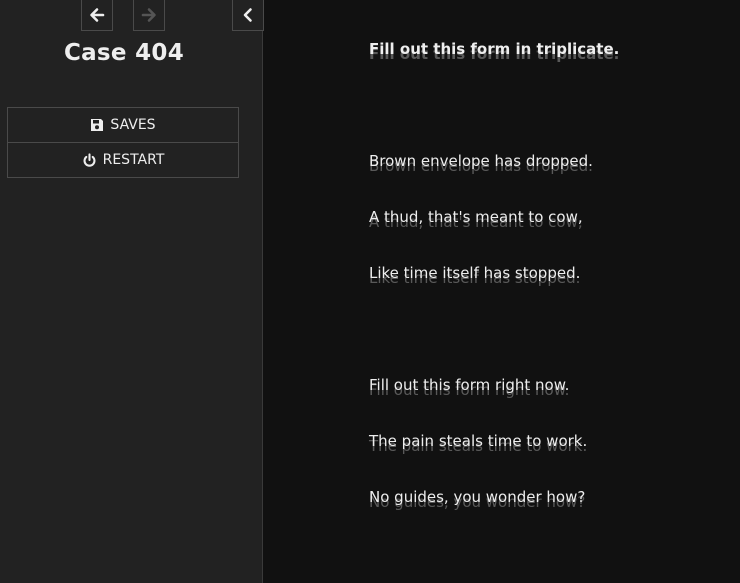 This screenshot has height=583, width=740. Describe the element at coordinates (478, 441) in the screenshot. I see `passage-line: The pain steals time to work.` at that location.